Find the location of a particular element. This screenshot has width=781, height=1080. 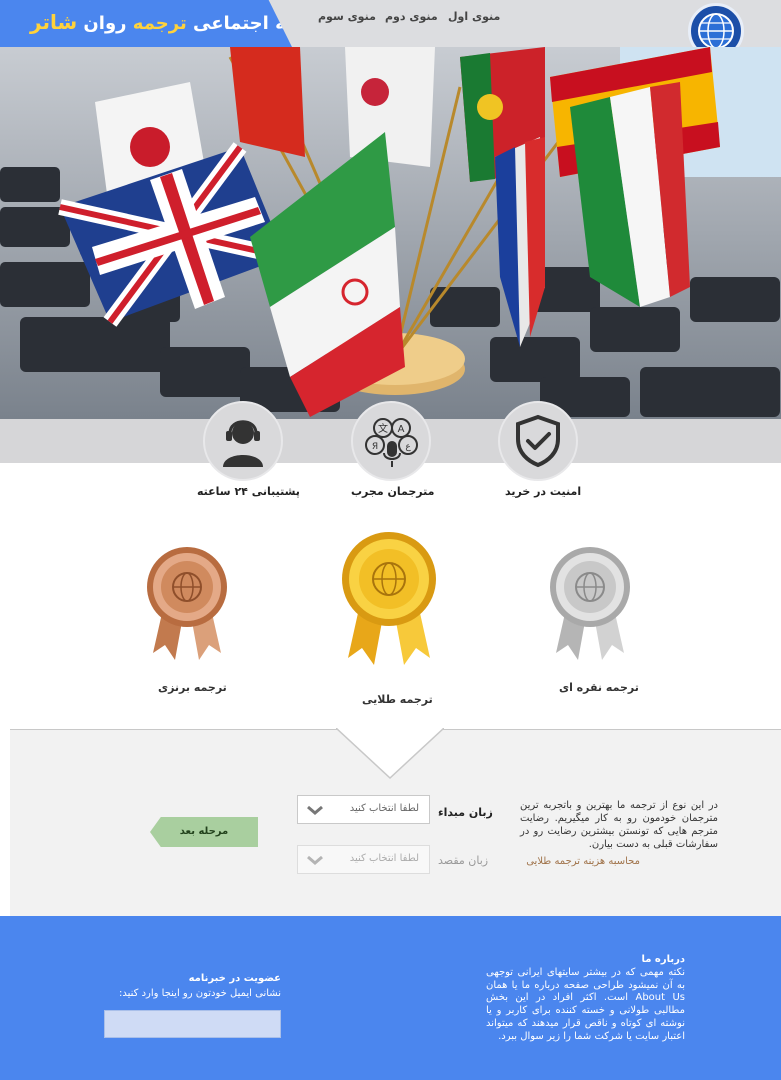

brand-part-3: روان is located at coordinates (105, 23).